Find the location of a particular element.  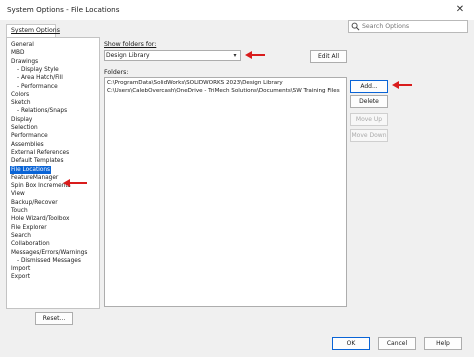

tree-item: General is located at coordinates (22, 45).